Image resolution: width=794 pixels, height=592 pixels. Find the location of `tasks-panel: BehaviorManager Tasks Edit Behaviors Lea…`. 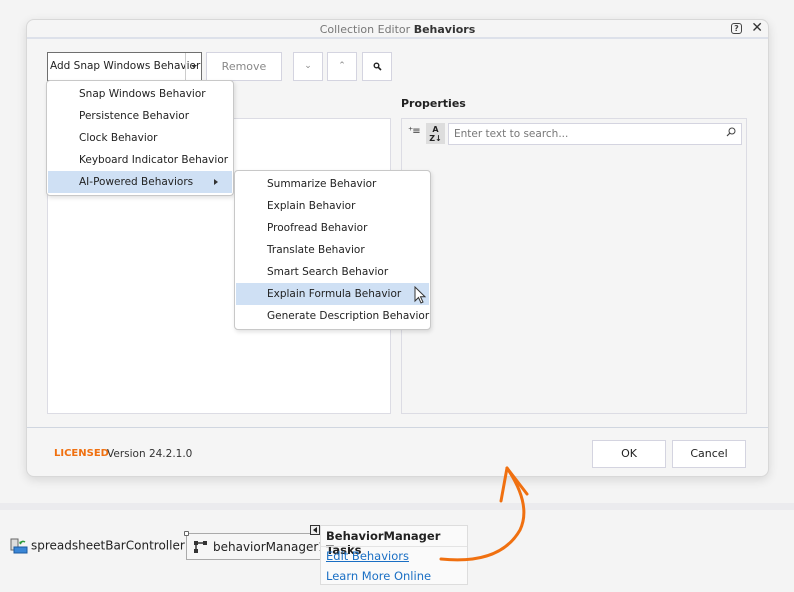

tasks-panel: BehaviorManager Tasks Edit Behaviors Lea… is located at coordinates (394, 555).